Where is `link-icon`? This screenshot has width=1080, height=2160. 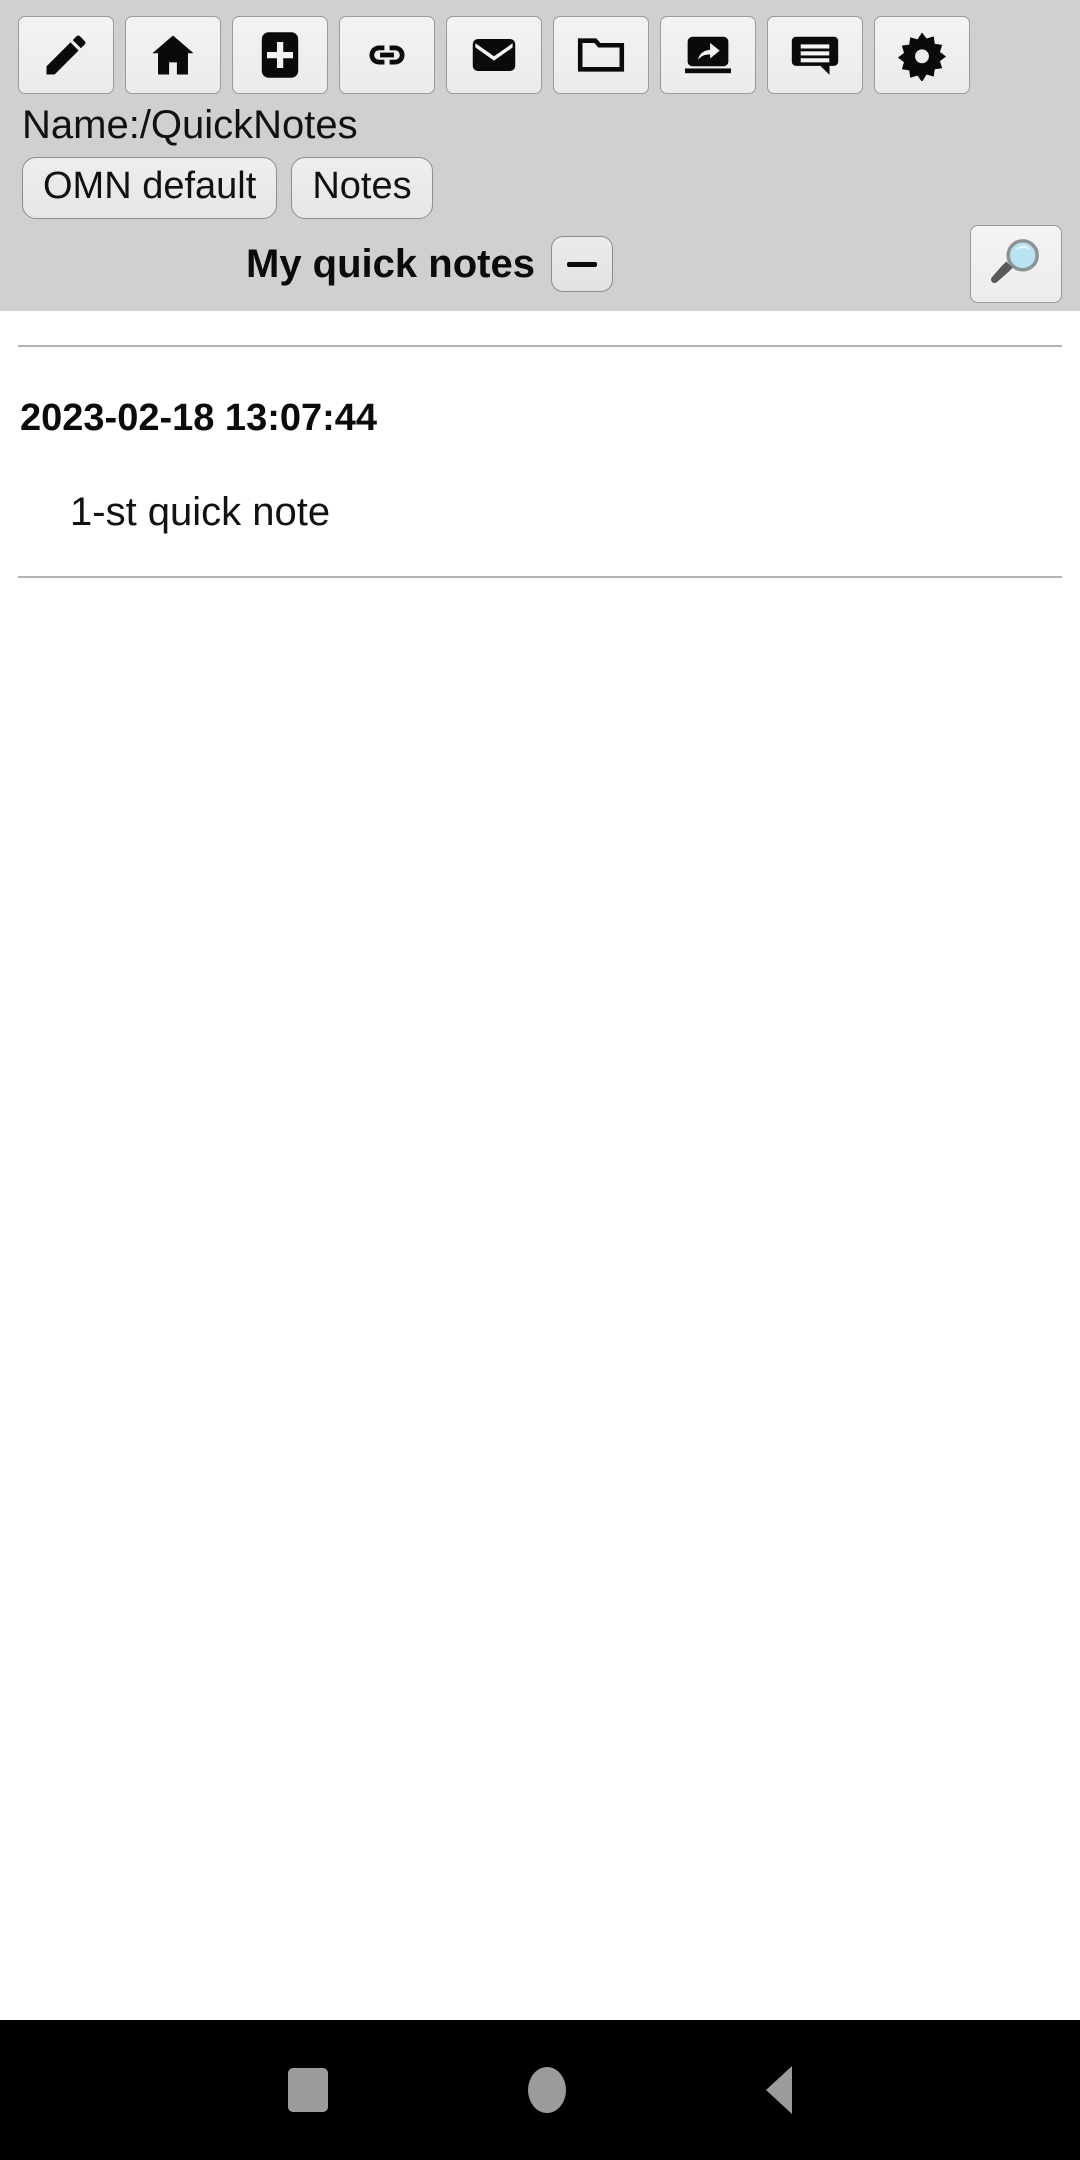 link-icon is located at coordinates (387, 55).